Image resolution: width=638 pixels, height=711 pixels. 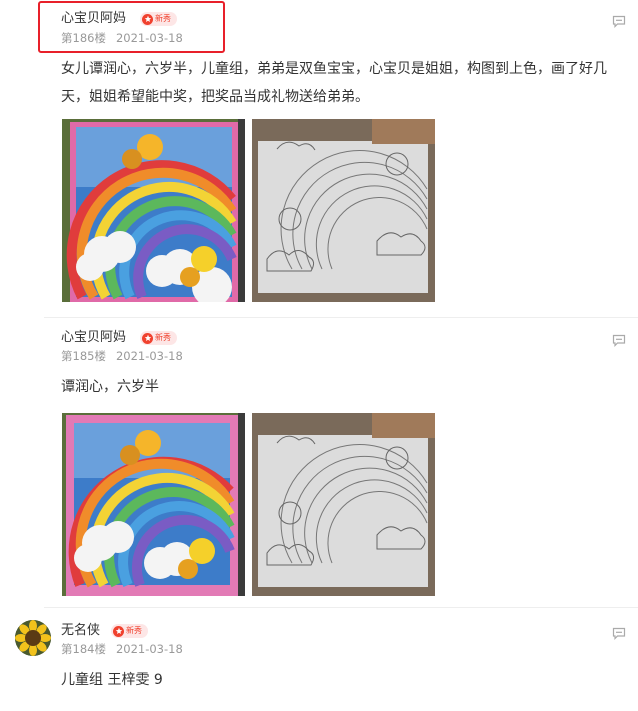 I want to click on floor-number: 第186楼, so click(x=83, y=38).